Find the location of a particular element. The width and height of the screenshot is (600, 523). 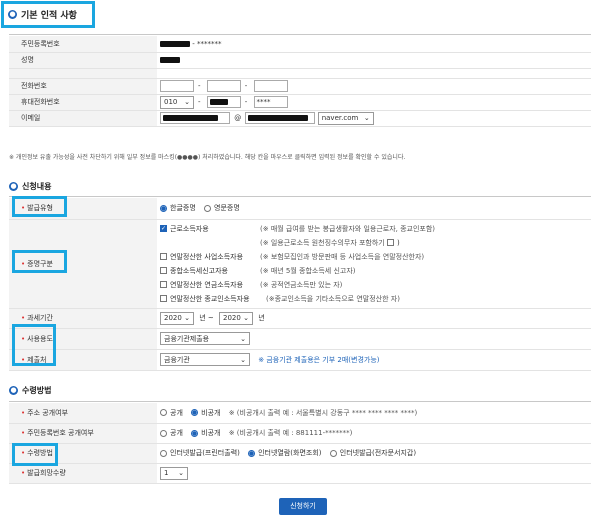

proof-checkbox-global is located at coordinates (163, 270).